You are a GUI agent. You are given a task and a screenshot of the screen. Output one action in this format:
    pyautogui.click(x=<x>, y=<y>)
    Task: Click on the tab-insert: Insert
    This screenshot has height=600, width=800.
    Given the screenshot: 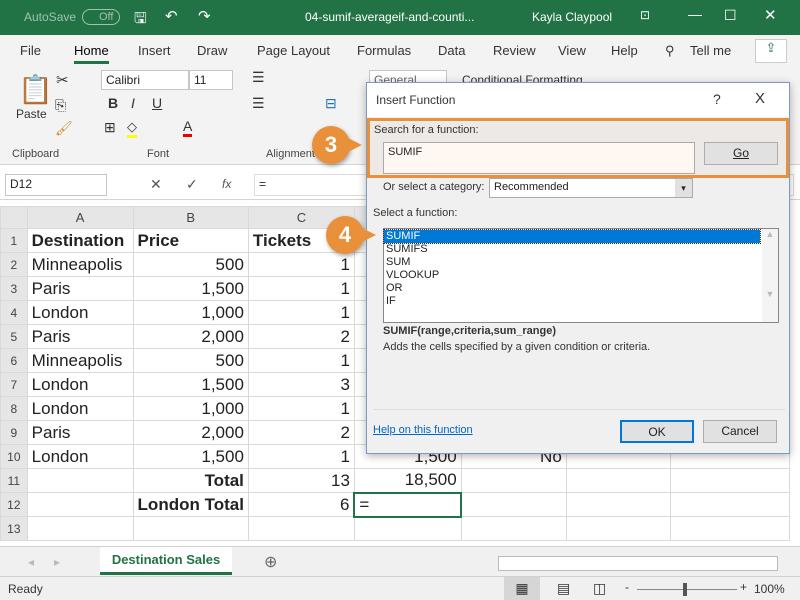 What is the action you would take?
    pyautogui.click(x=154, y=50)
    